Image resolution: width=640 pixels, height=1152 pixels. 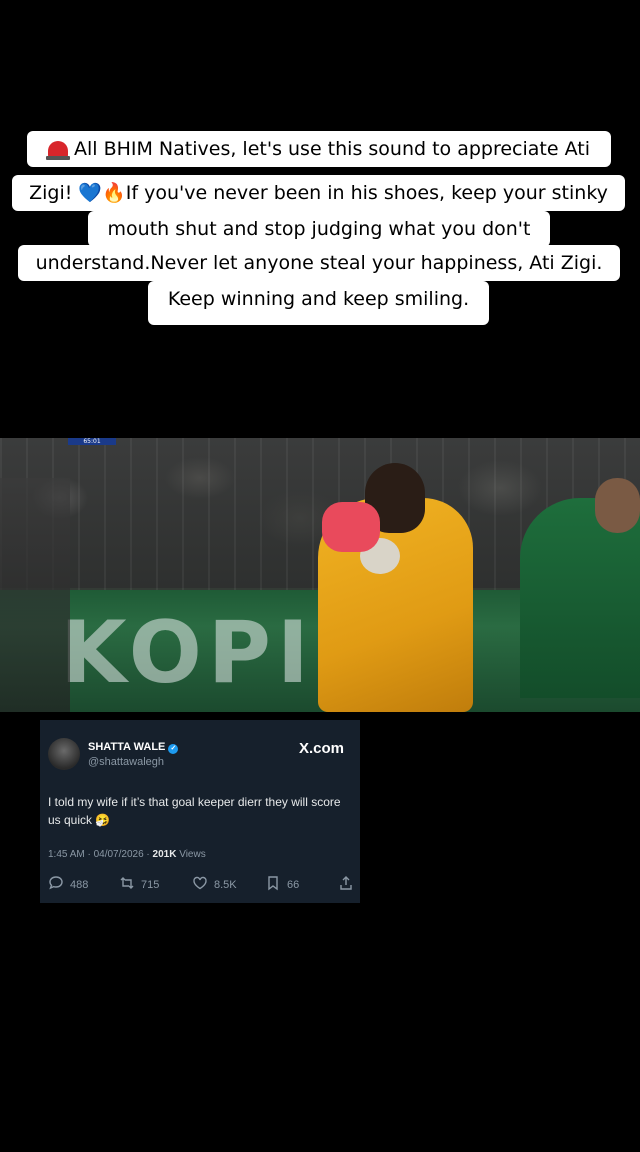 I want to click on caption-text-2a: Zigi!, so click(x=54, y=193).